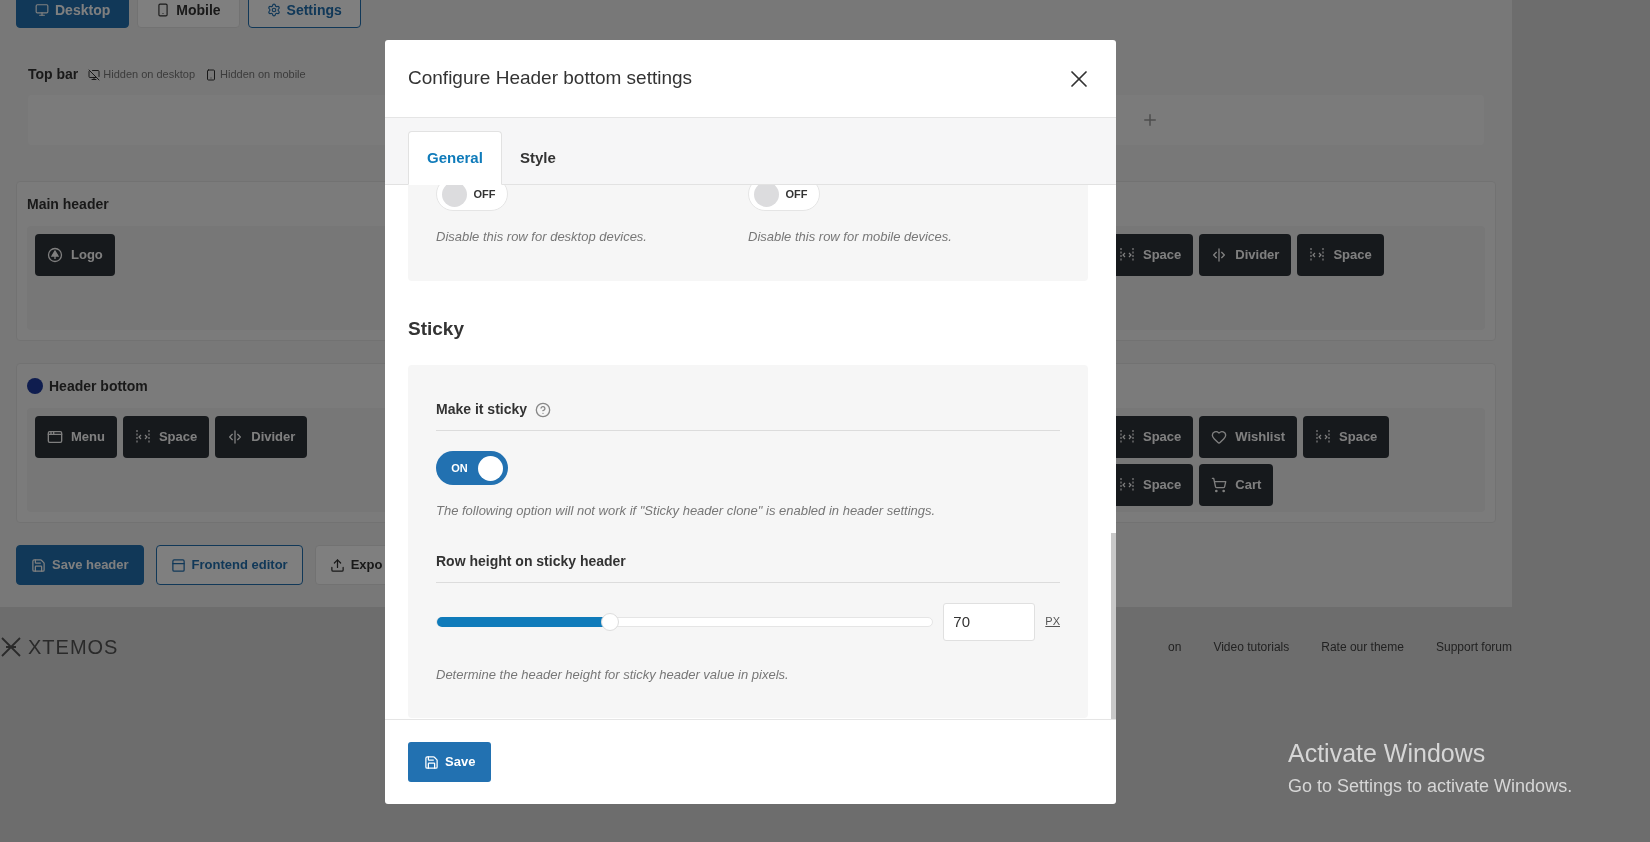 The height and width of the screenshot is (842, 1650). What do you see at coordinates (76, 437) in the screenshot?
I see `element-chip: Menu` at bounding box center [76, 437].